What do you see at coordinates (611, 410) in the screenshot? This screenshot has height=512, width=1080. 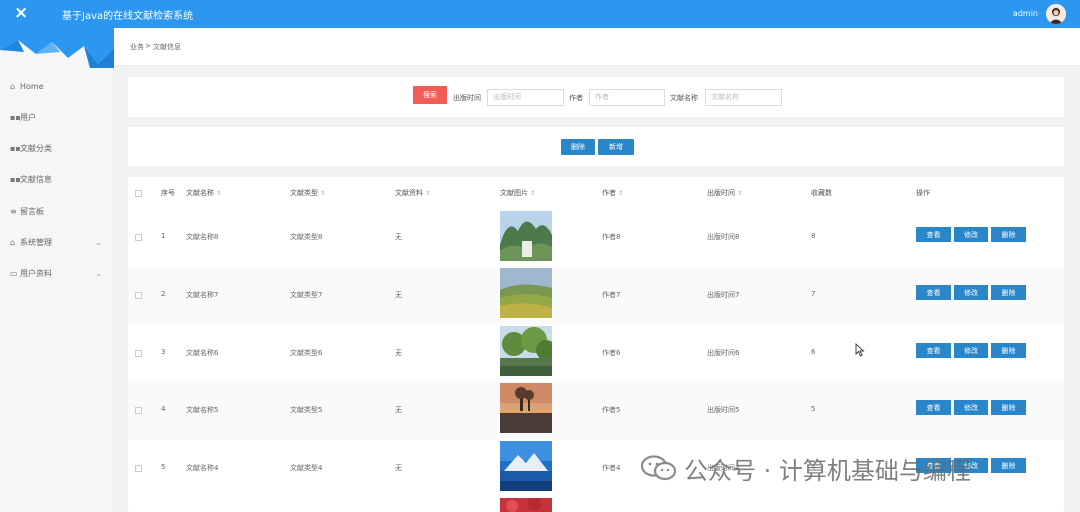 I see `author: 作者5` at bounding box center [611, 410].